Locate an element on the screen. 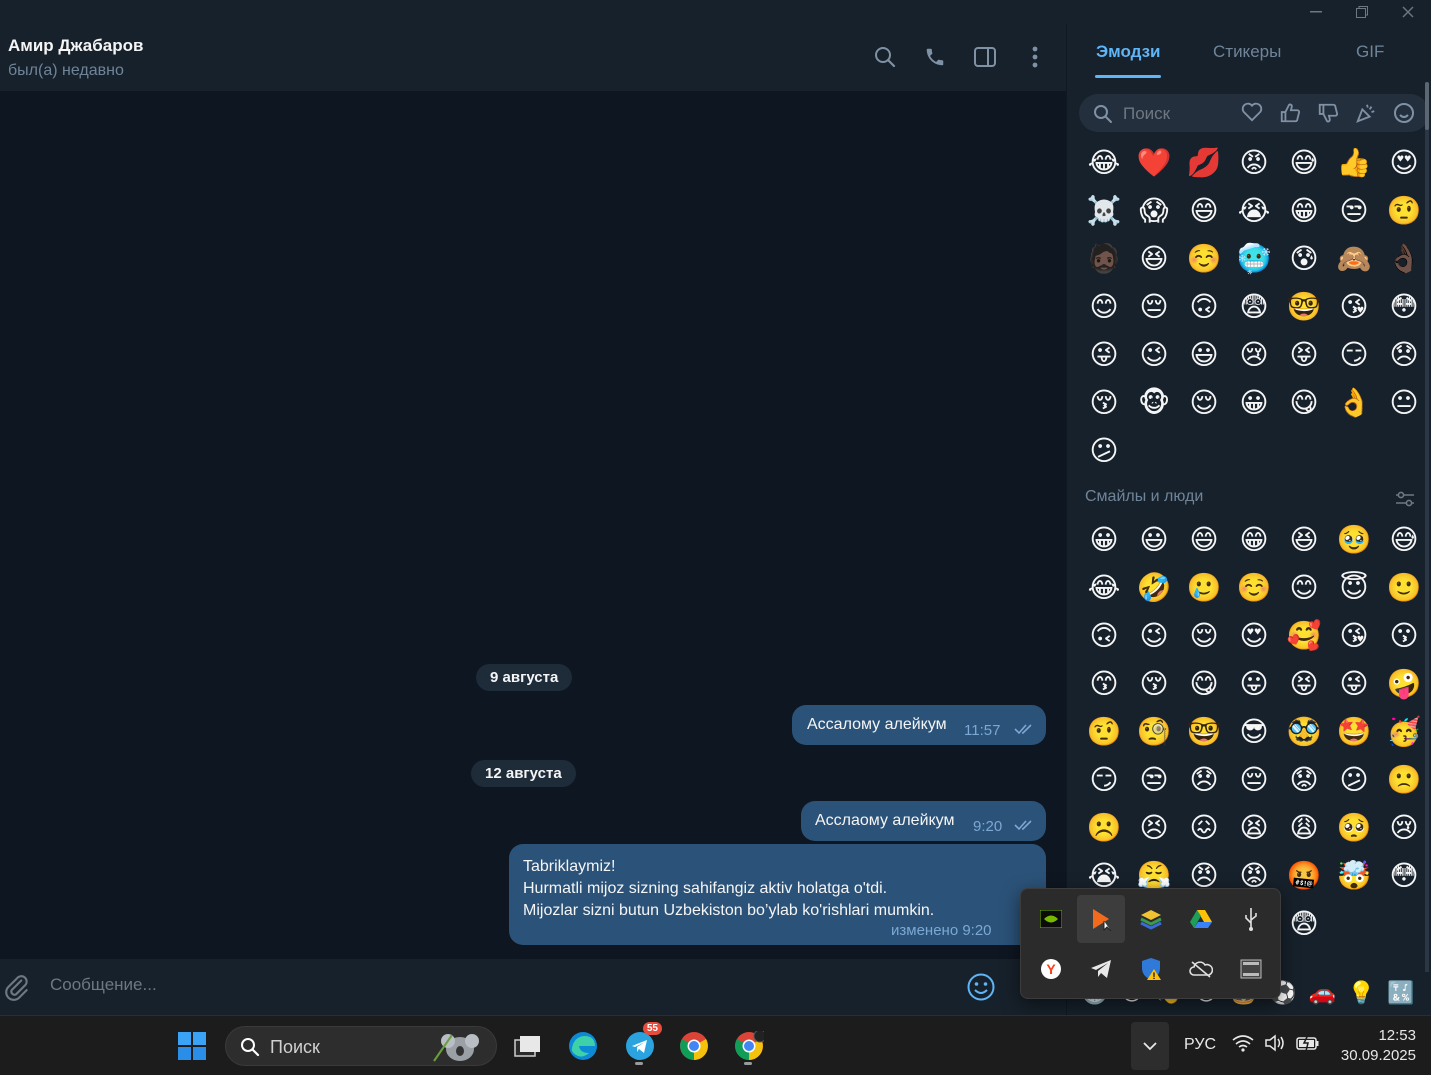 This screenshot has width=1431, height=1075. emoji-cell: 😖 is located at coordinates (1204, 828).